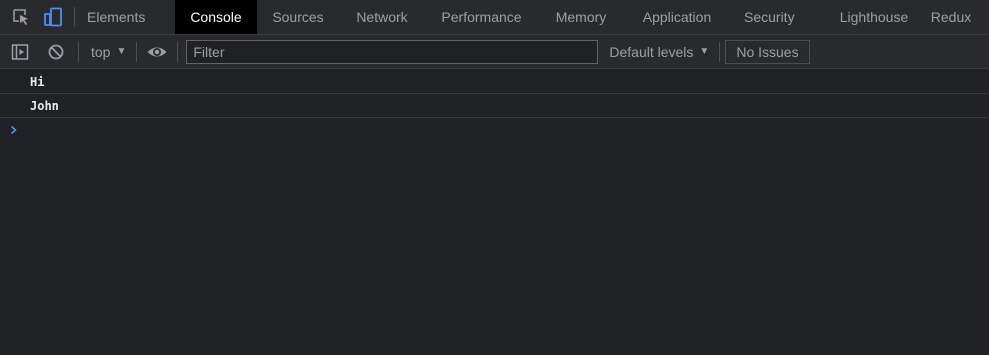 The height and width of the screenshot is (355, 989). I want to click on clear-console-icon, so click(56, 52).